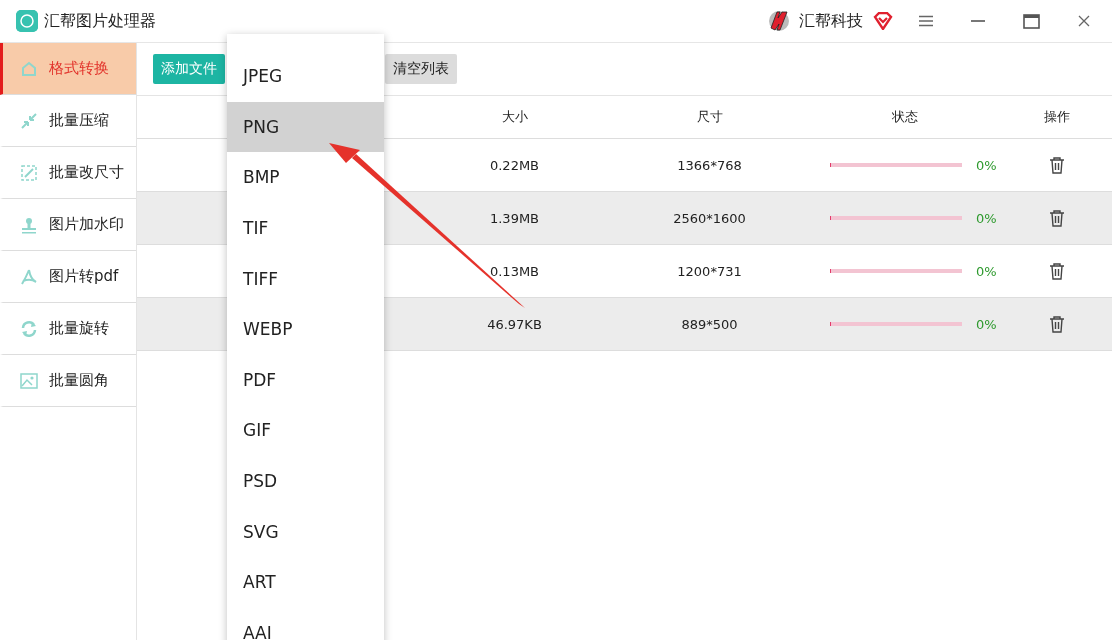 The image size is (1112, 640). What do you see at coordinates (305, 228) in the screenshot?
I see `format-option: TIF` at bounding box center [305, 228].